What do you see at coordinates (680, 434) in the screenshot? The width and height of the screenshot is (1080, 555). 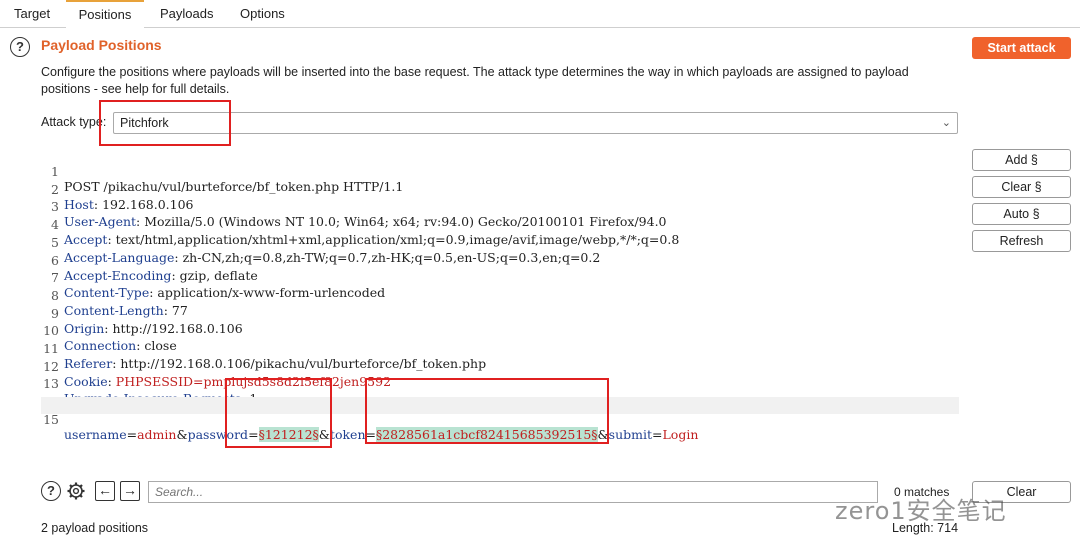 I see `param-value: Login` at bounding box center [680, 434].